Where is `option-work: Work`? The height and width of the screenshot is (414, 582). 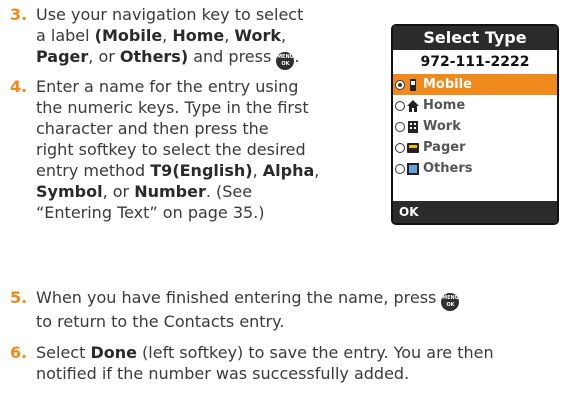 option-work: Work is located at coordinates (475, 126).